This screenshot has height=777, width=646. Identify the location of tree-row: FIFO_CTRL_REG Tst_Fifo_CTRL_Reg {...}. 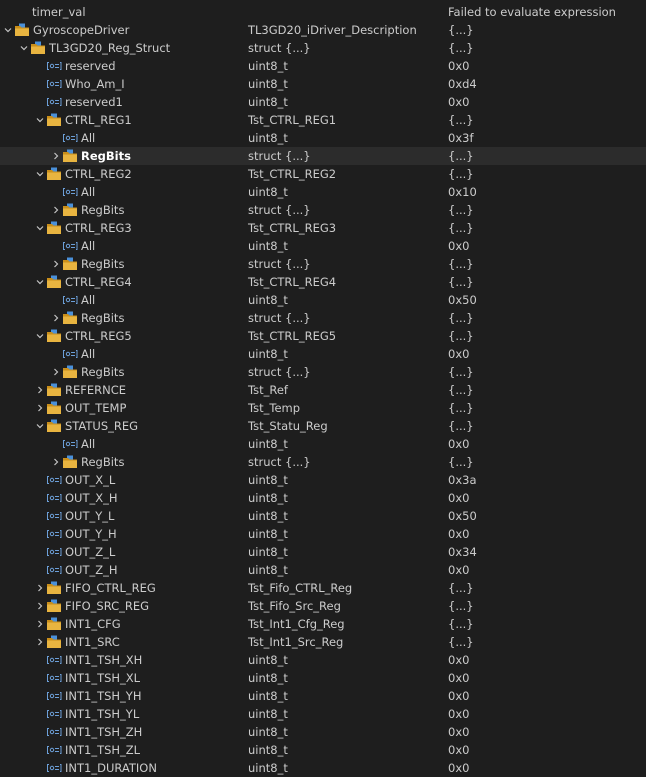
(323, 588).